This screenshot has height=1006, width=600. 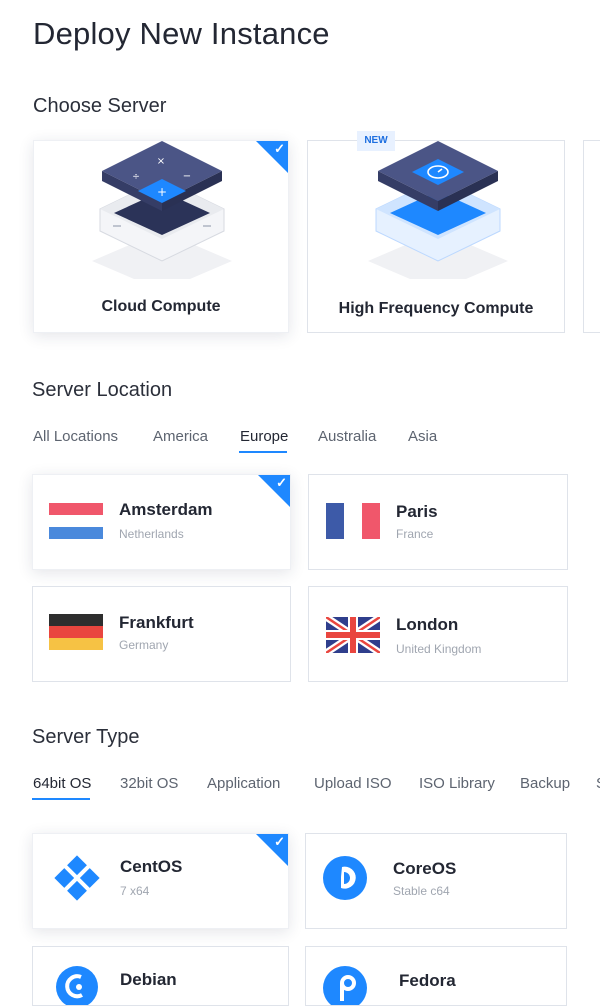 I want to click on uk-flag-icon, so click(x=353, y=635).